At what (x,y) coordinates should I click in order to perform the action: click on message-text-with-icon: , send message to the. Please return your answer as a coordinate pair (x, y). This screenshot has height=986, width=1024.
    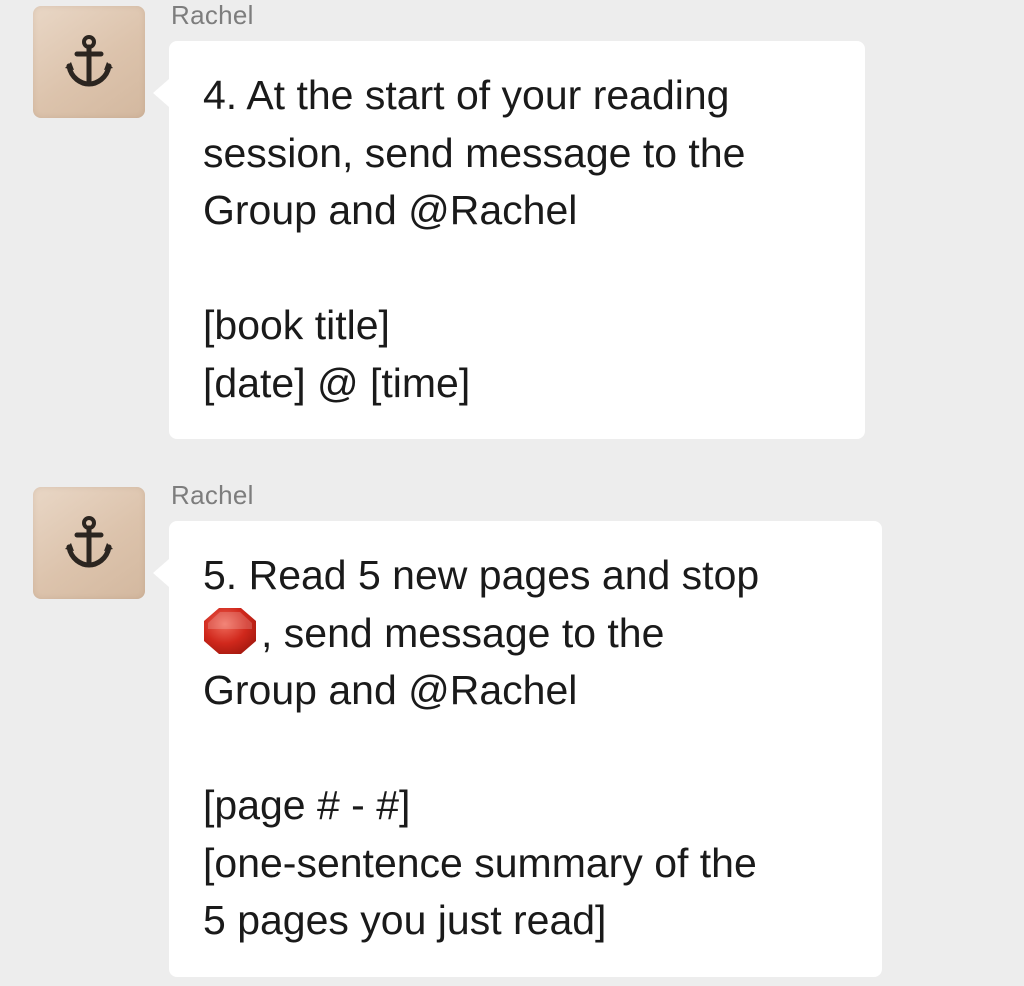
    Looking at the image, I should click on (524, 634).